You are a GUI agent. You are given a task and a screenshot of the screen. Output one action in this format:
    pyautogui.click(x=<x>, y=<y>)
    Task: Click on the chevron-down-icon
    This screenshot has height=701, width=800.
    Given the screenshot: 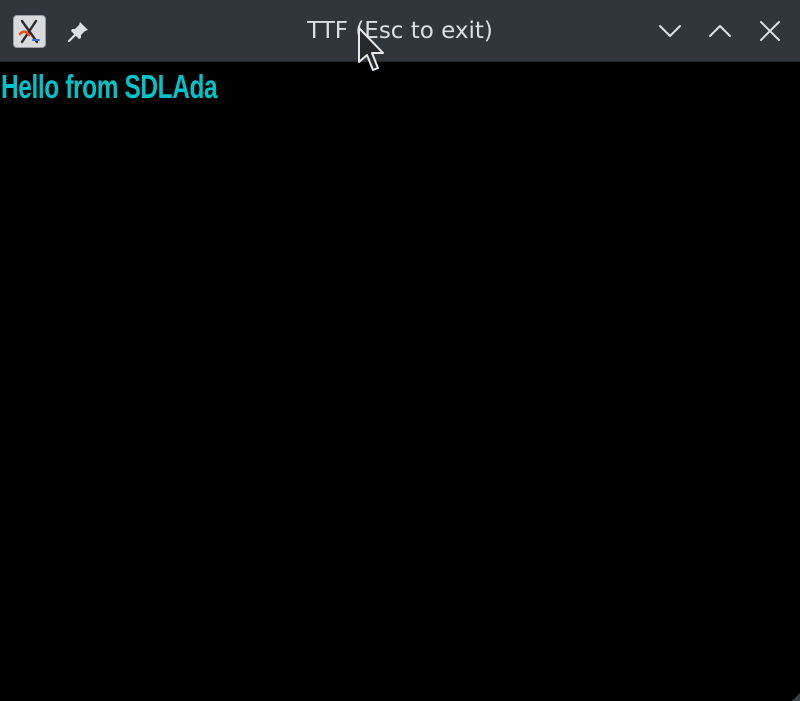 What is the action you would take?
    pyautogui.click(x=670, y=31)
    